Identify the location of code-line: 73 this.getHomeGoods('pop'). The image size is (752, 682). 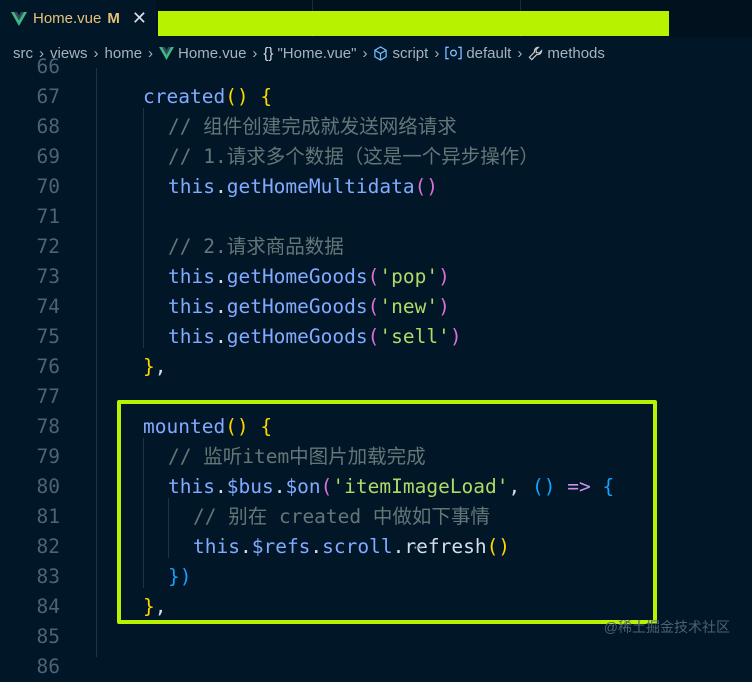
(376, 277).